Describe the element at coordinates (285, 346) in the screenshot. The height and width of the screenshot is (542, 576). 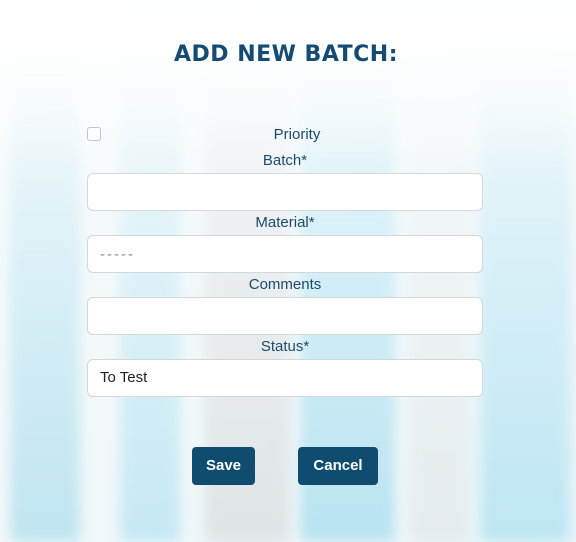
I see `status-label: Status*` at that location.